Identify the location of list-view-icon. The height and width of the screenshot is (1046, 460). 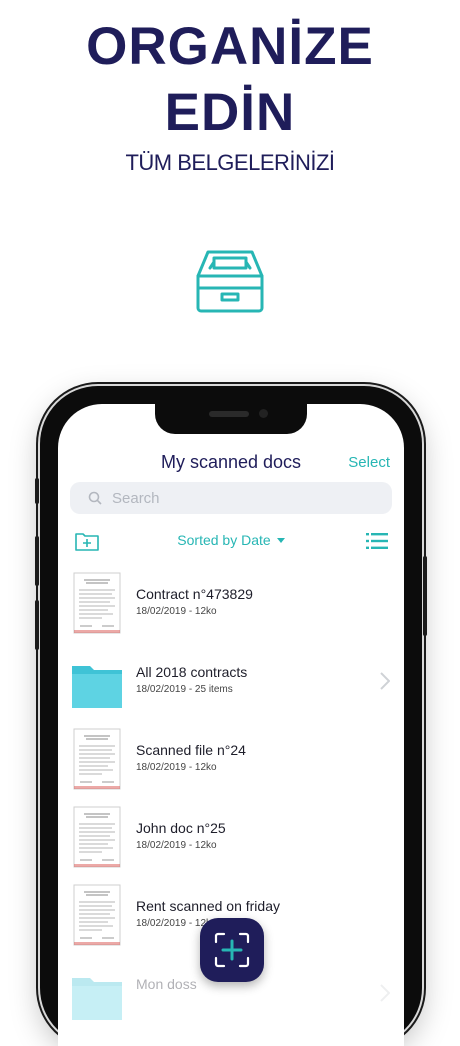
(377, 541).